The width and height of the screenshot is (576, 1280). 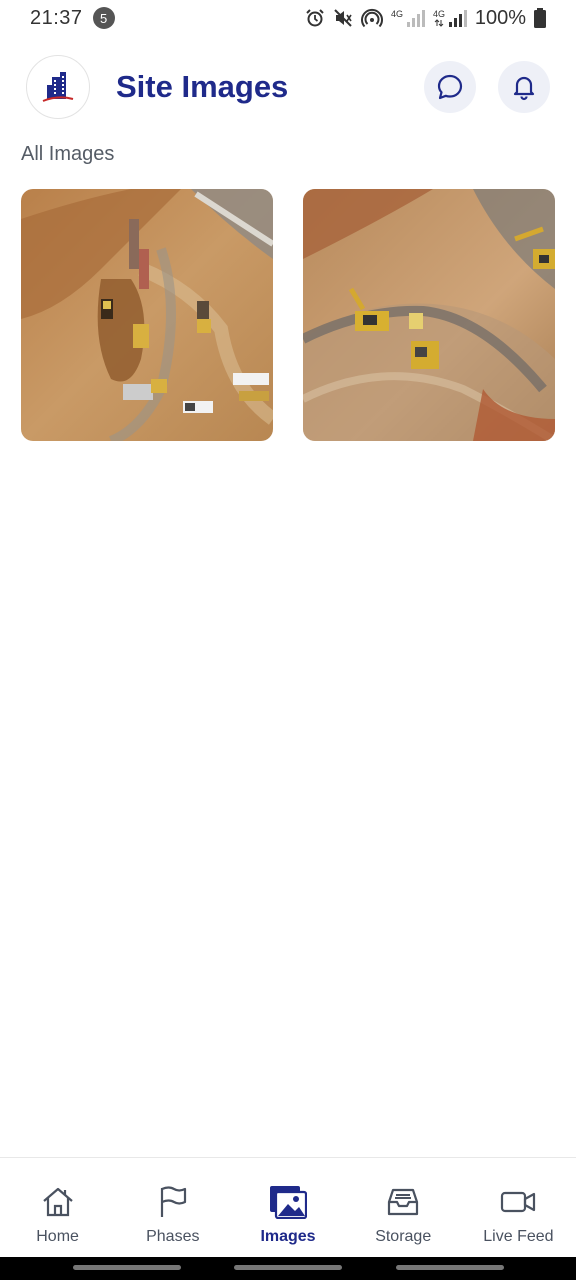 What do you see at coordinates (127, 1267) in the screenshot?
I see `system-back-handle` at bounding box center [127, 1267].